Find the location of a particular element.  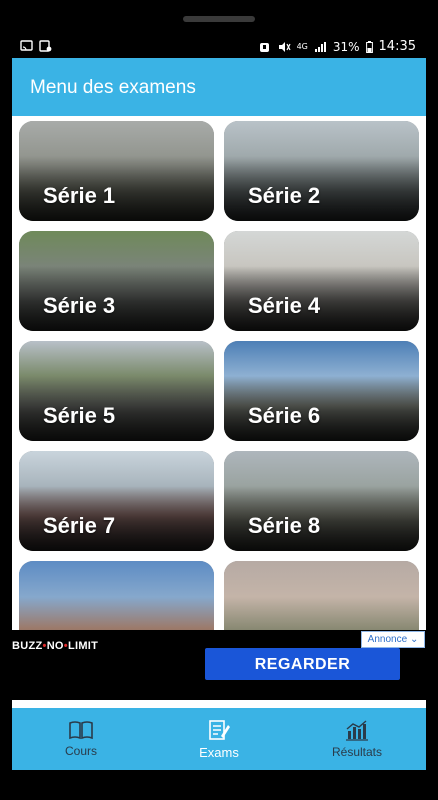

bar-chart-icon is located at coordinates (357, 730).